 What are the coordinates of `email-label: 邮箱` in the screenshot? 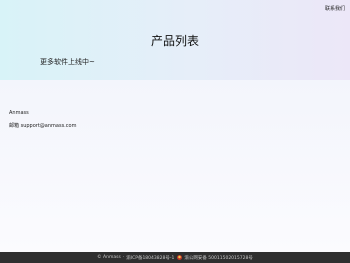 It's located at (14, 126).